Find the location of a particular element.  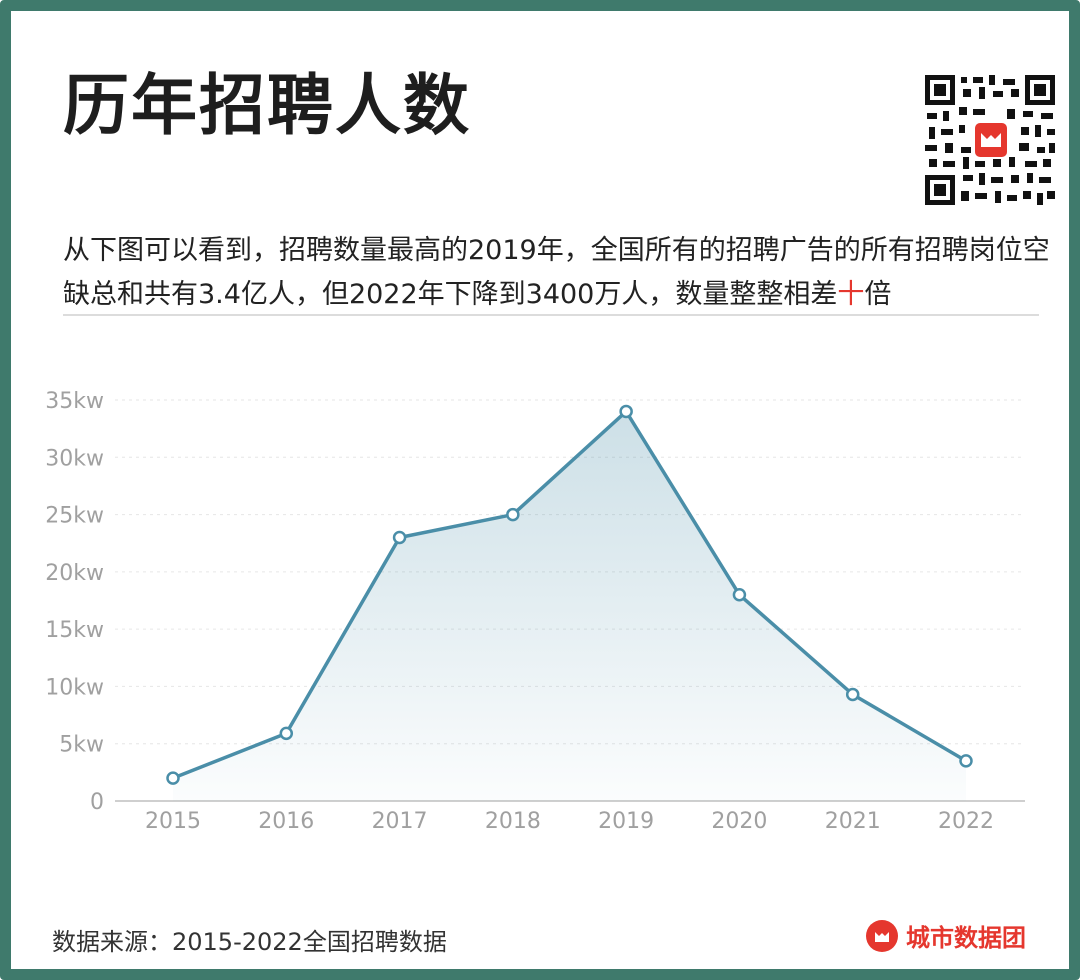

x-tick-label: 2022 is located at coordinates (966, 821).